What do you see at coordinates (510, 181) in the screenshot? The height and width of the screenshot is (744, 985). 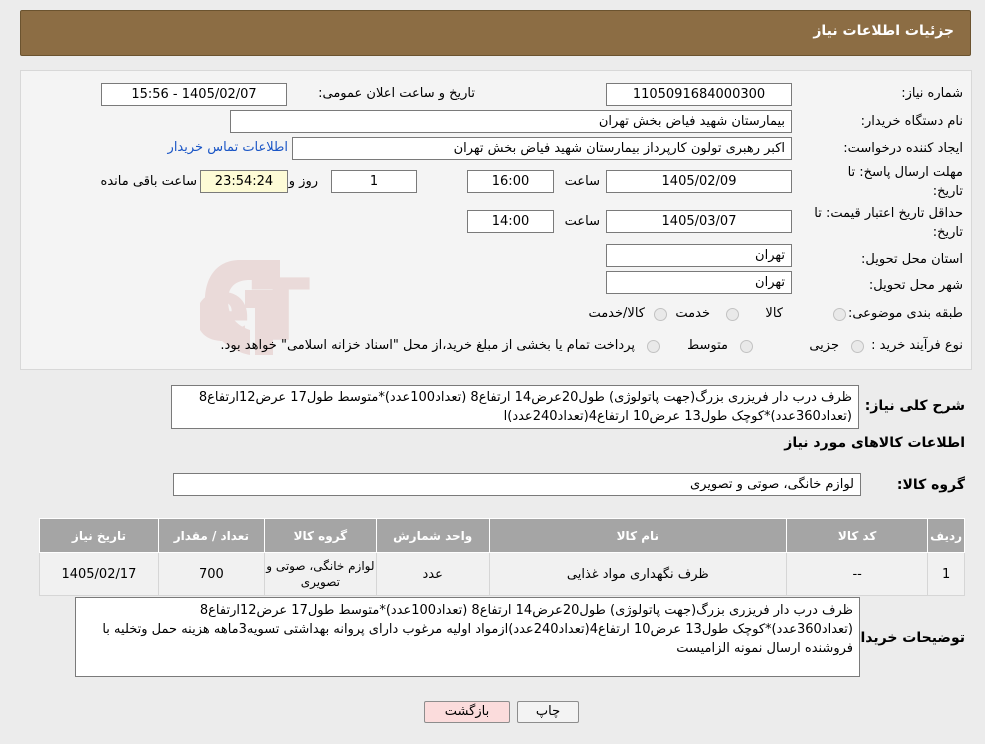 I see `deadline-time-field: 16:00` at bounding box center [510, 181].